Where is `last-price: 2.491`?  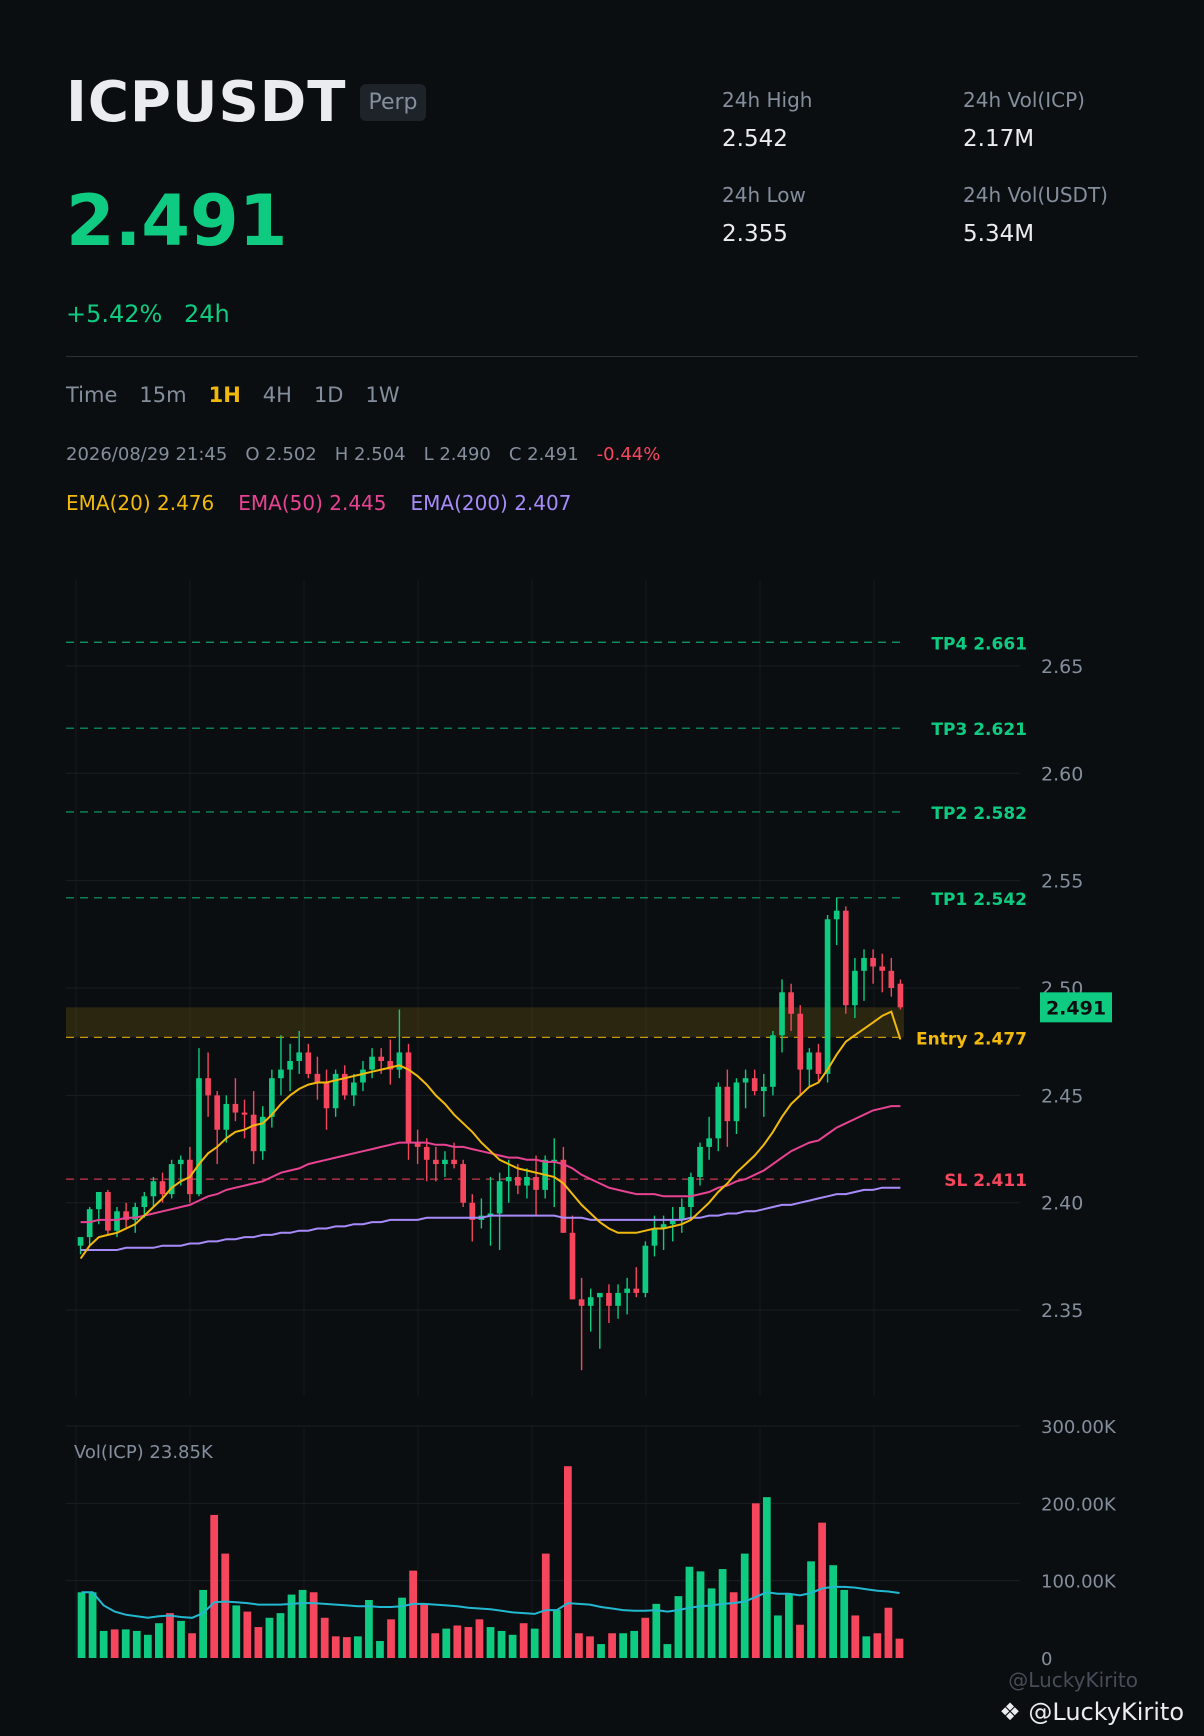 last-price: 2.491 is located at coordinates (177, 221).